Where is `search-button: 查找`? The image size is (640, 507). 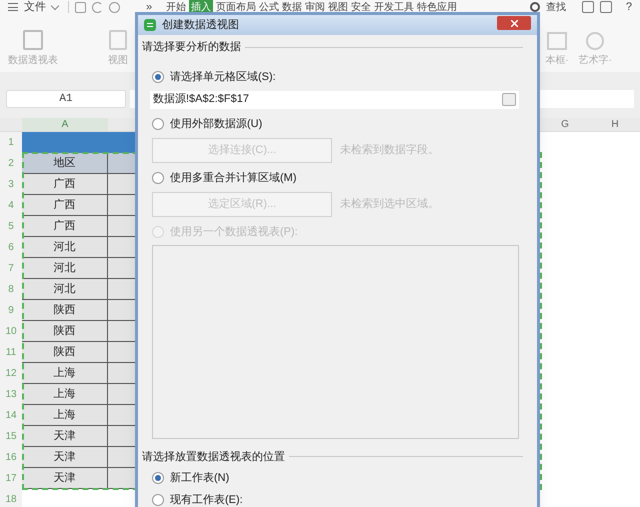 search-button: 查找 is located at coordinates (556, 7).